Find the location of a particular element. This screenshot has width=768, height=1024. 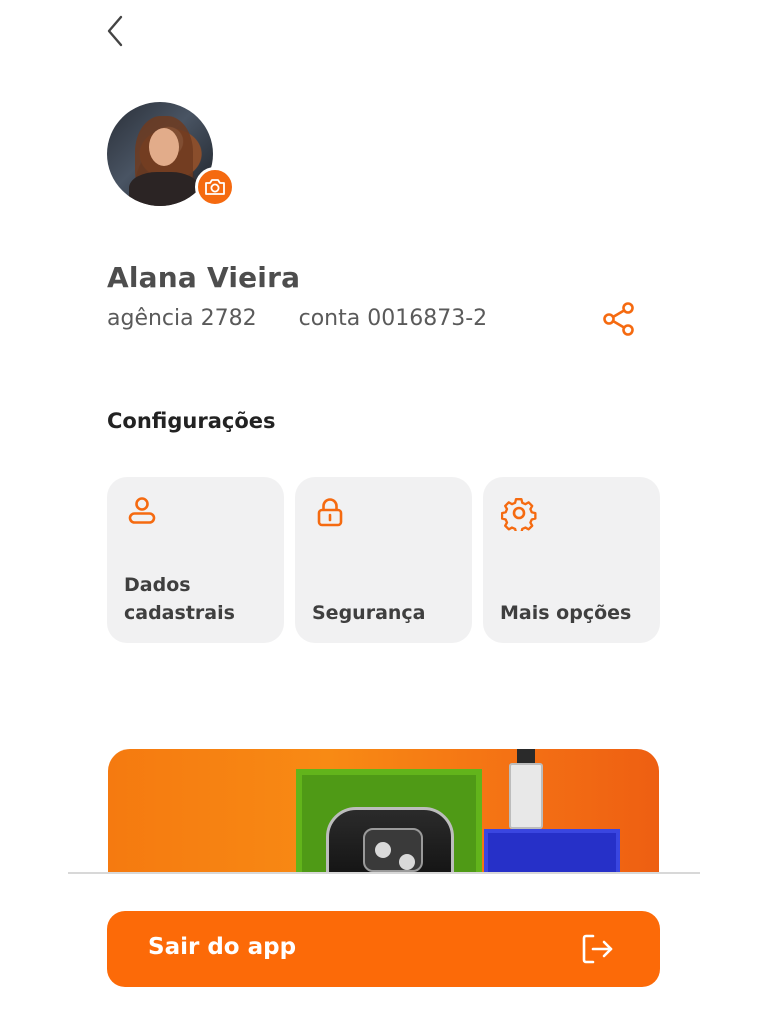

air-fryer-image is located at coordinates (390, 841).